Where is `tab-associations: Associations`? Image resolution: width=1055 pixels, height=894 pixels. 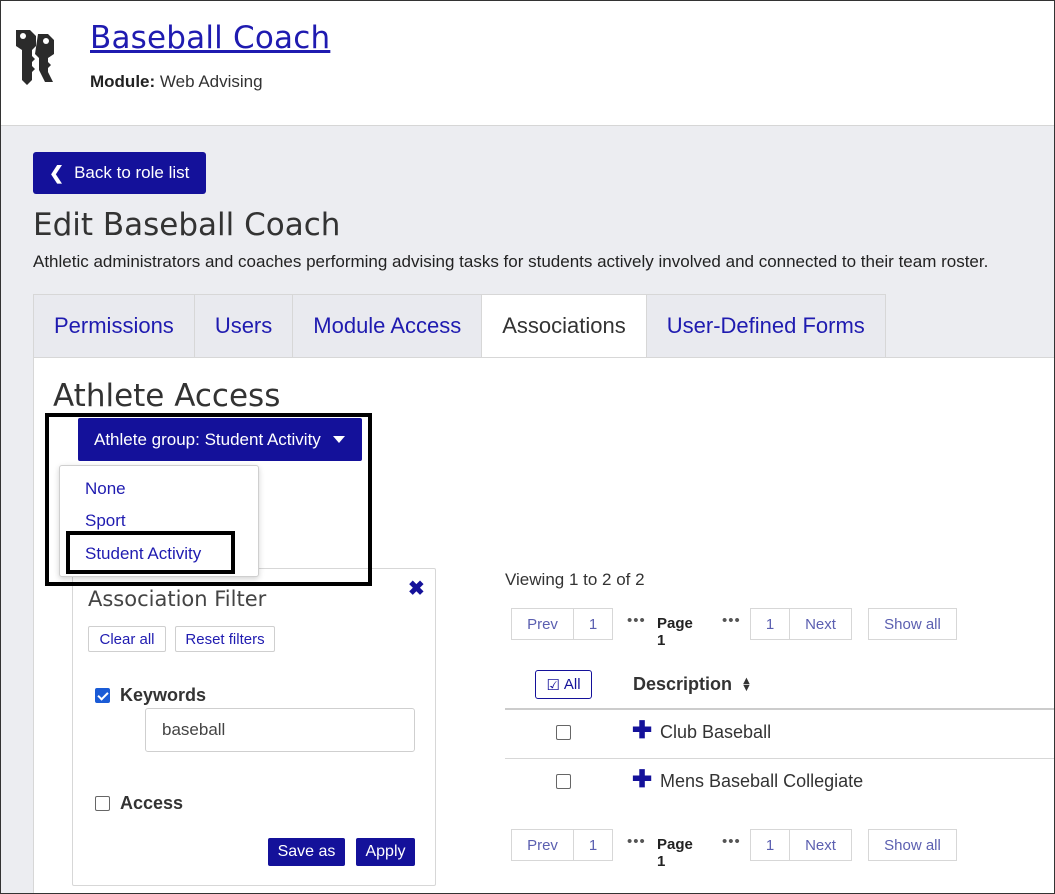 tab-associations: Associations is located at coordinates (563, 326).